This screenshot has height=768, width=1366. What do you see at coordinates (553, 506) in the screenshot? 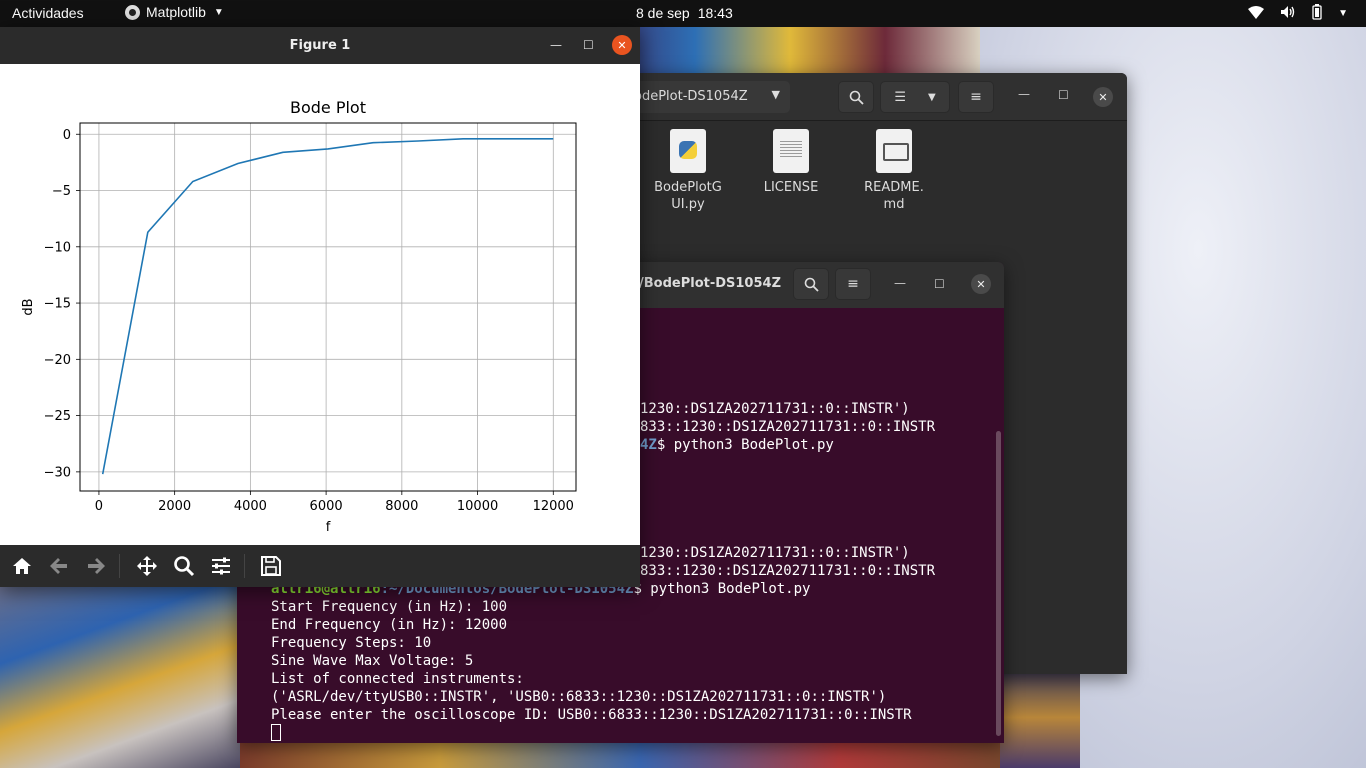
I see `x-tick-label: 12000` at bounding box center [553, 506].